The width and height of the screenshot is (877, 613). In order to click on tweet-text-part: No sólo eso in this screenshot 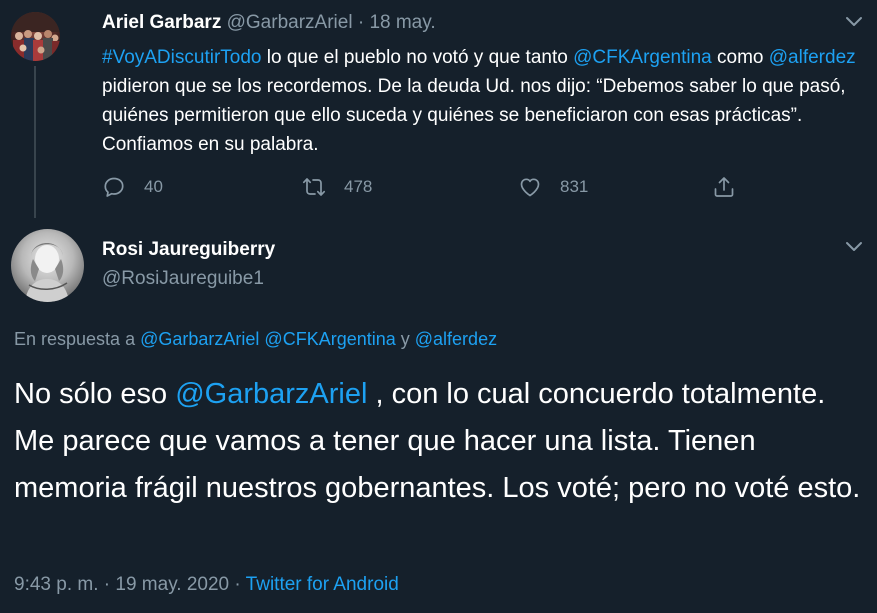, I will do `click(95, 394)`.